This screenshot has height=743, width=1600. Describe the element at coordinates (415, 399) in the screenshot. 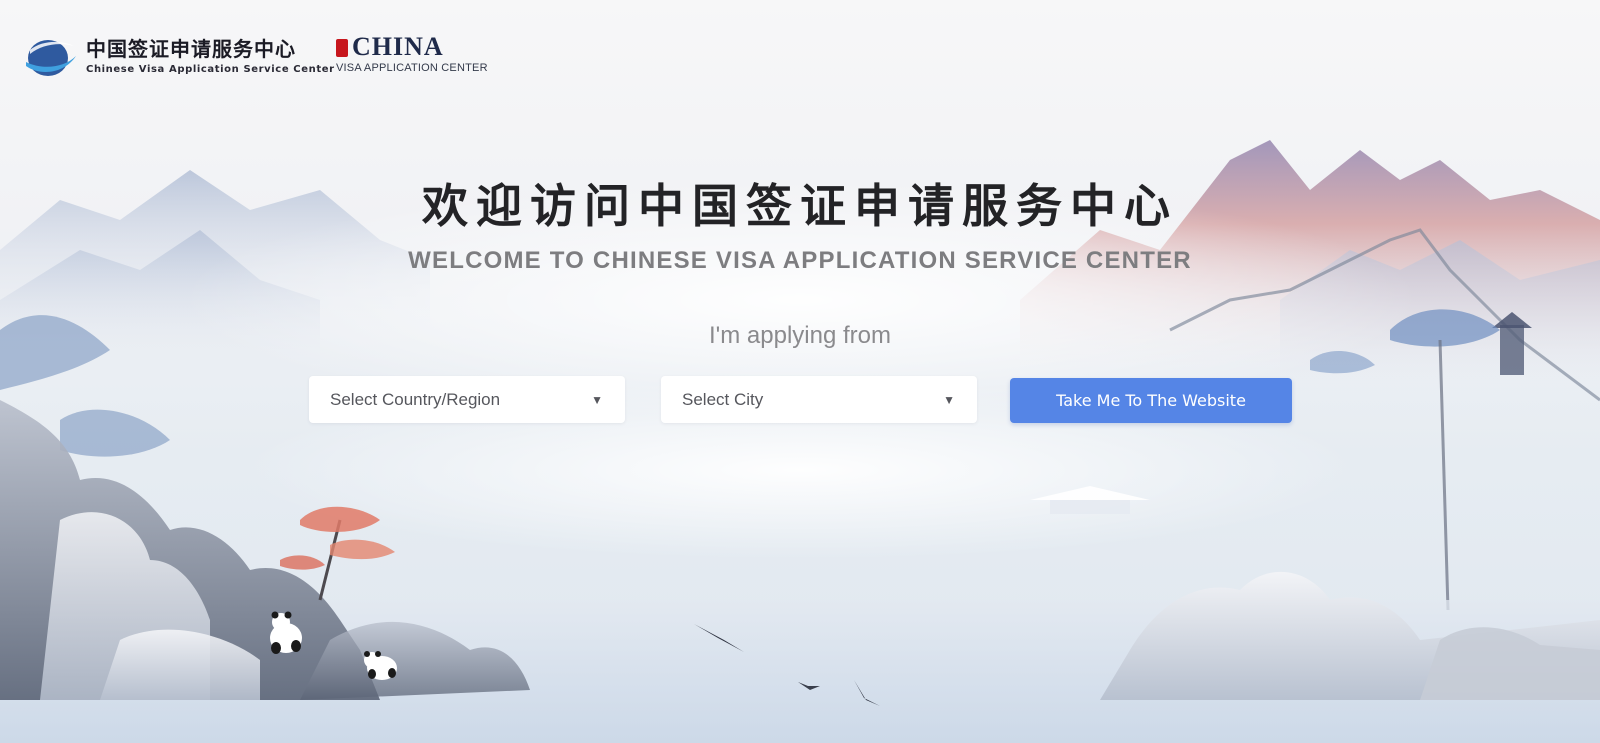

I see `country-select-label: Select Country/Region` at that location.